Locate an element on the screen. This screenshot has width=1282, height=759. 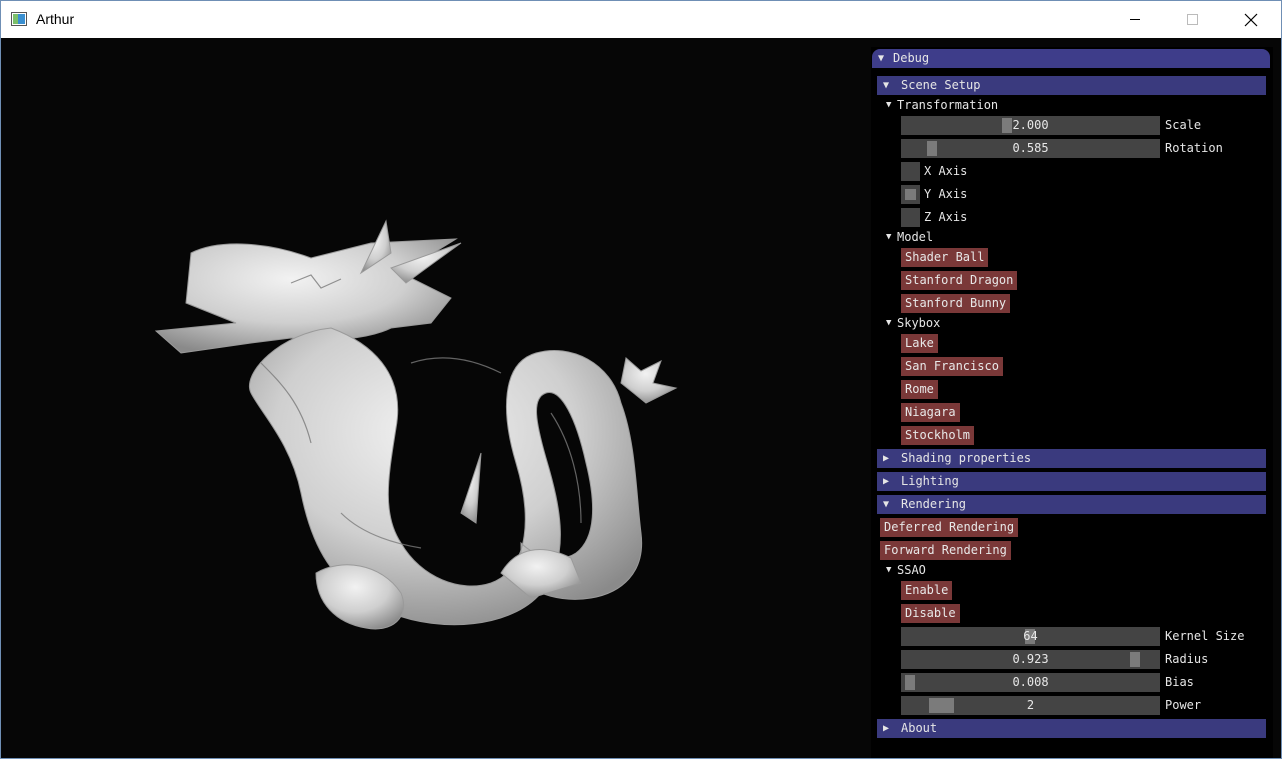
scale-value: 2.000 is located at coordinates (1030, 125).